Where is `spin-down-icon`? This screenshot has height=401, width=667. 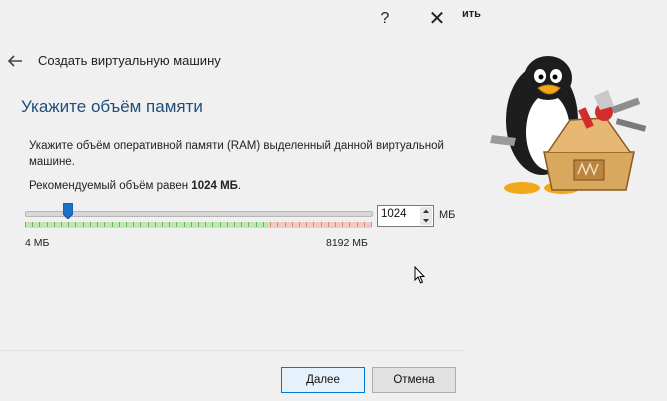 spin-down-icon is located at coordinates (426, 220).